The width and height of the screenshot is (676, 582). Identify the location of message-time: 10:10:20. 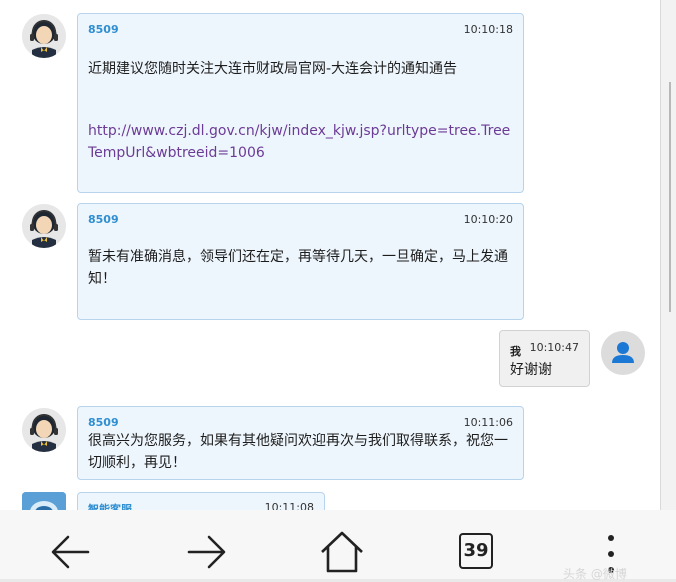
(488, 219).